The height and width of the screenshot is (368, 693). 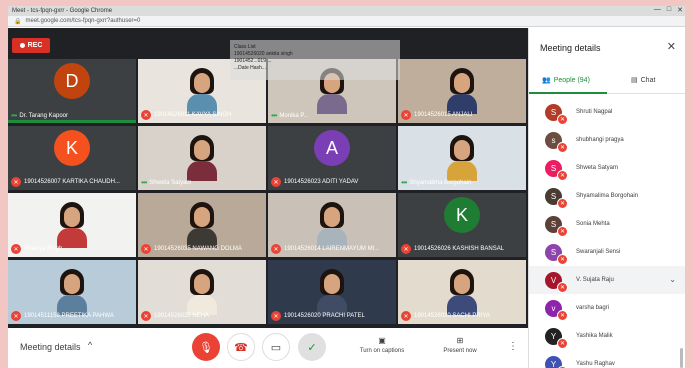 I want to click on participant-row: S ✕ Shruti Nagpal, so click(x=607, y=112).